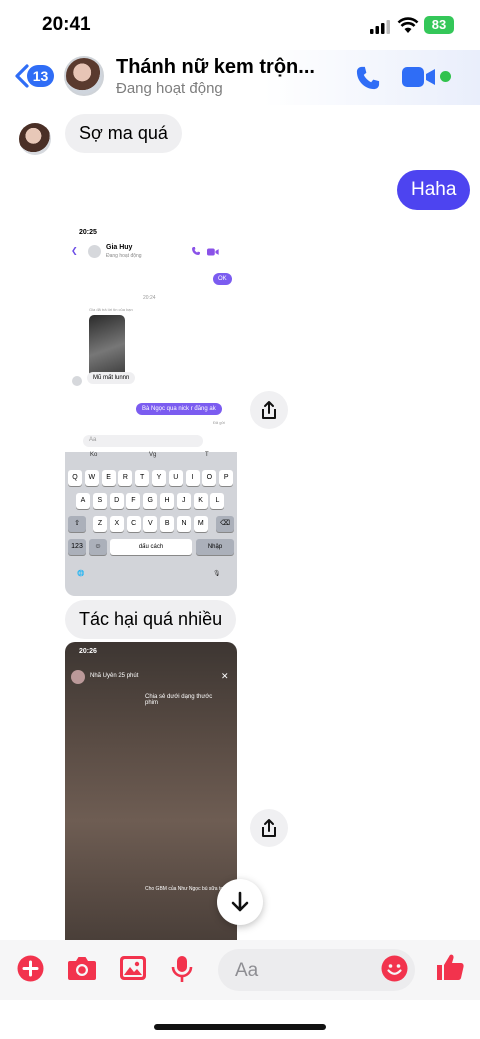  What do you see at coordinates (100, 524) in the screenshot?
I see `keyboard-key: Z` at bounding box center [100, 524].